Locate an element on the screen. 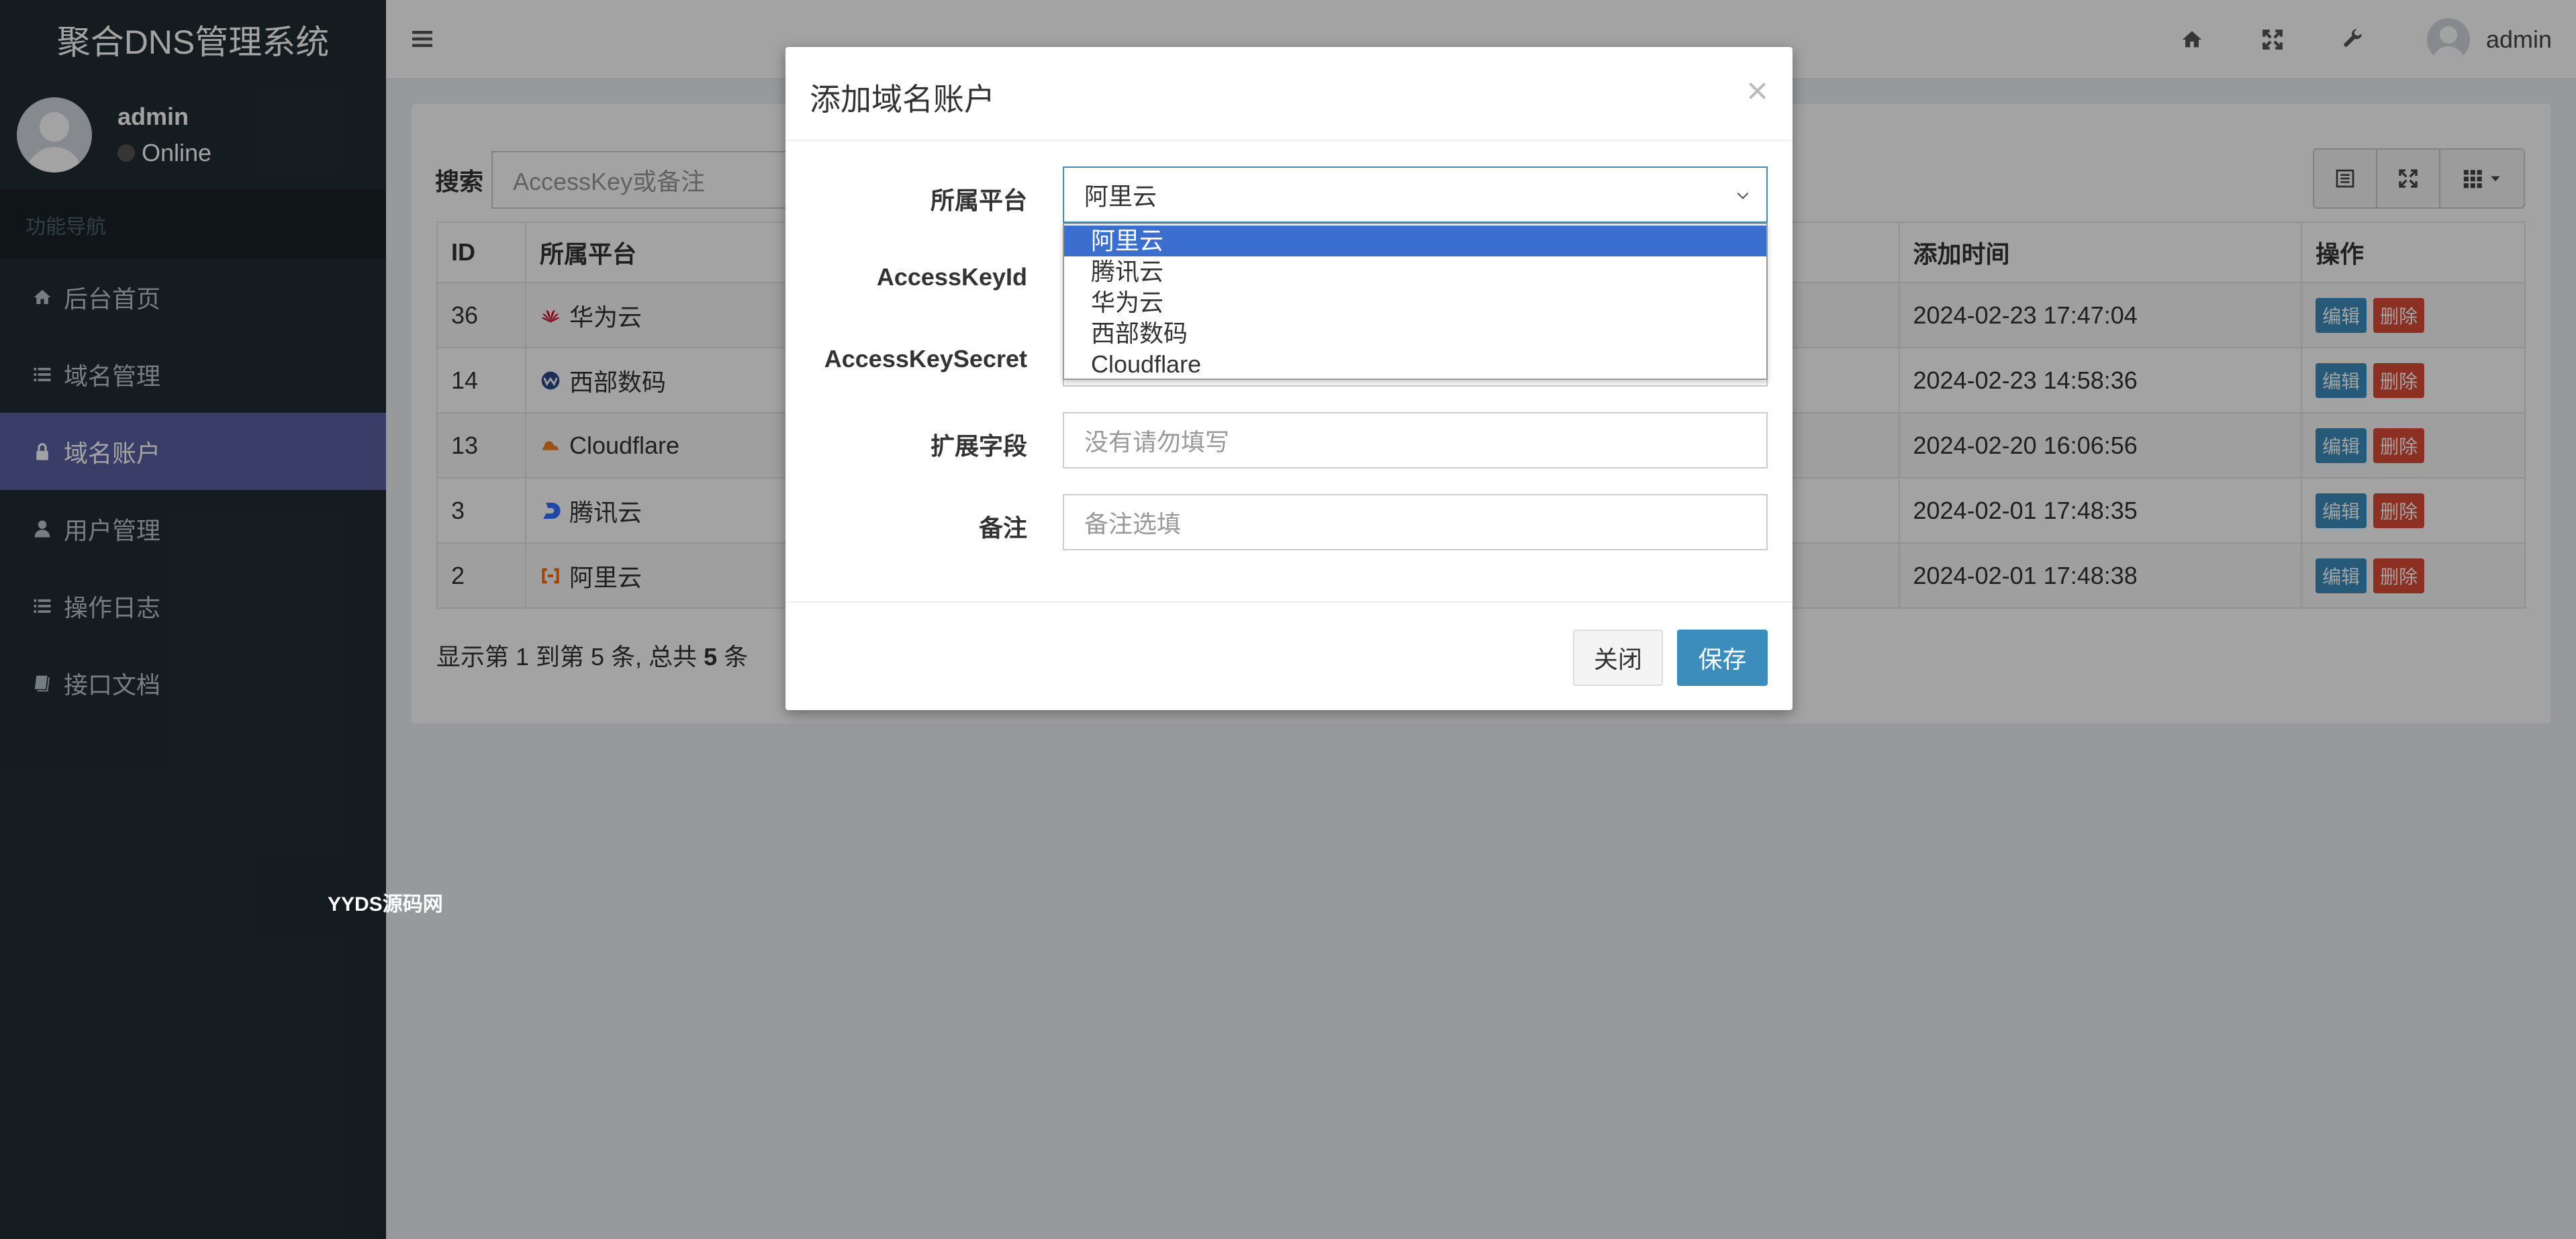 The height and width of the screenshot is (1239, 2576). remark-label: 备注 is located at coordinates (1002, 528).